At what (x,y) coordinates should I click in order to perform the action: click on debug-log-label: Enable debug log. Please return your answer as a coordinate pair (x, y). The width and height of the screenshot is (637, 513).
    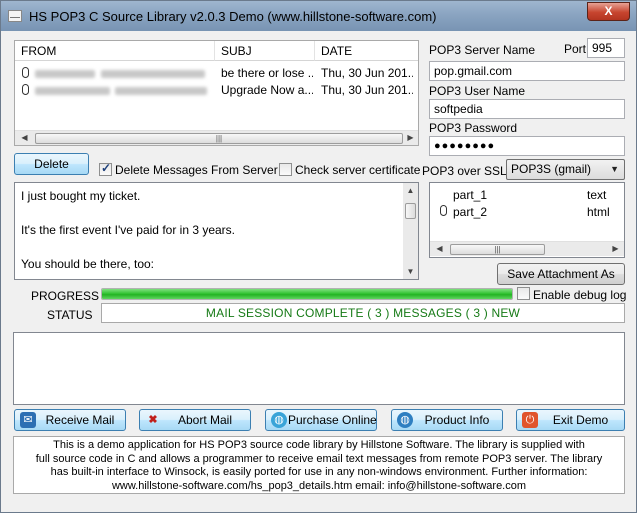
    Looking at the image, I should click on (580, 295).